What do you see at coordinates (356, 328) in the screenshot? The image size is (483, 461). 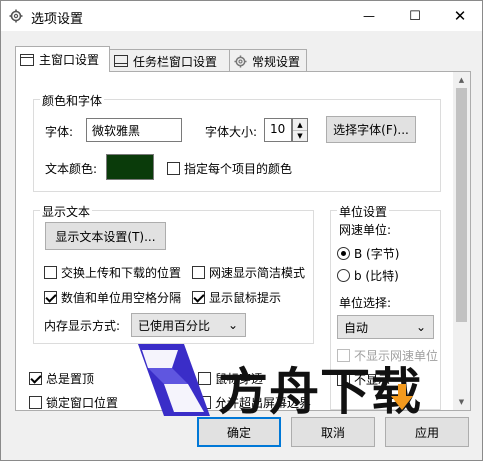 I see `select-value: 自动` at bounding box center [356, 328].